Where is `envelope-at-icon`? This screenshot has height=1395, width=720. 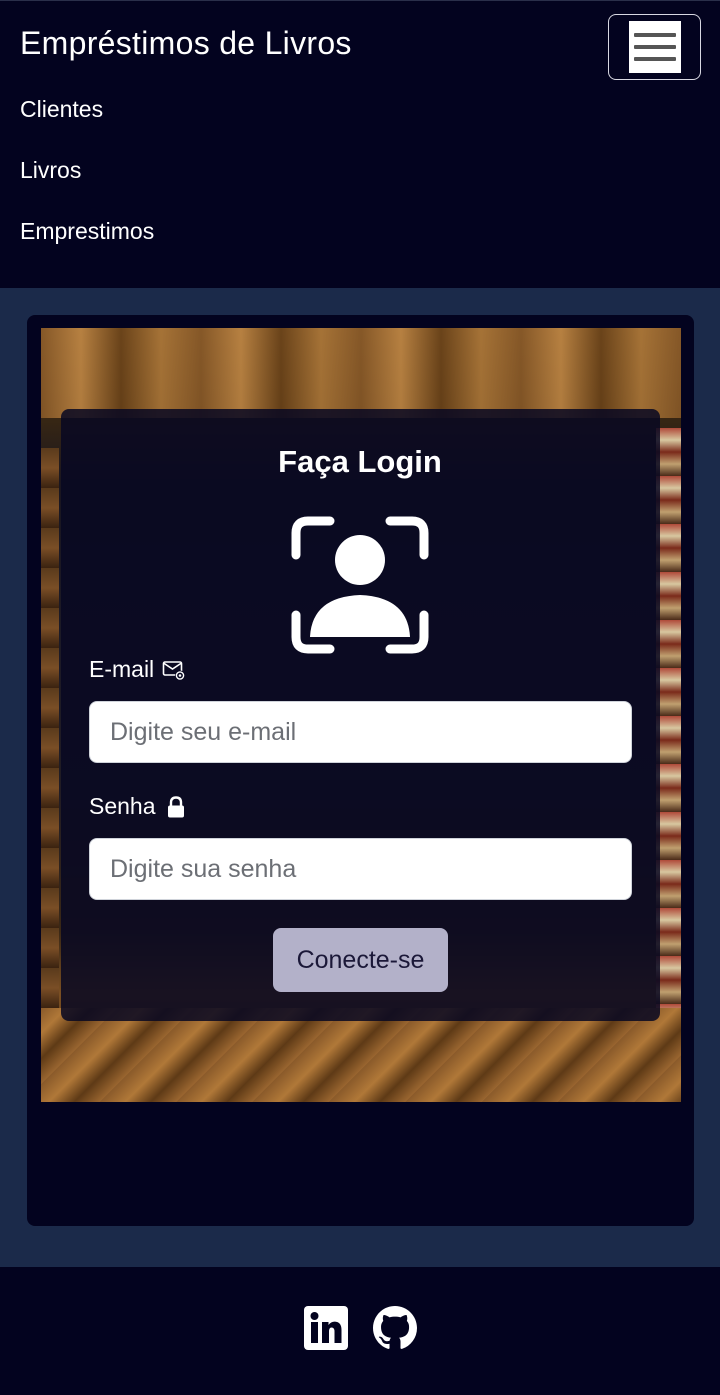 envelope-at-icon is located at coordinates (174, 670).